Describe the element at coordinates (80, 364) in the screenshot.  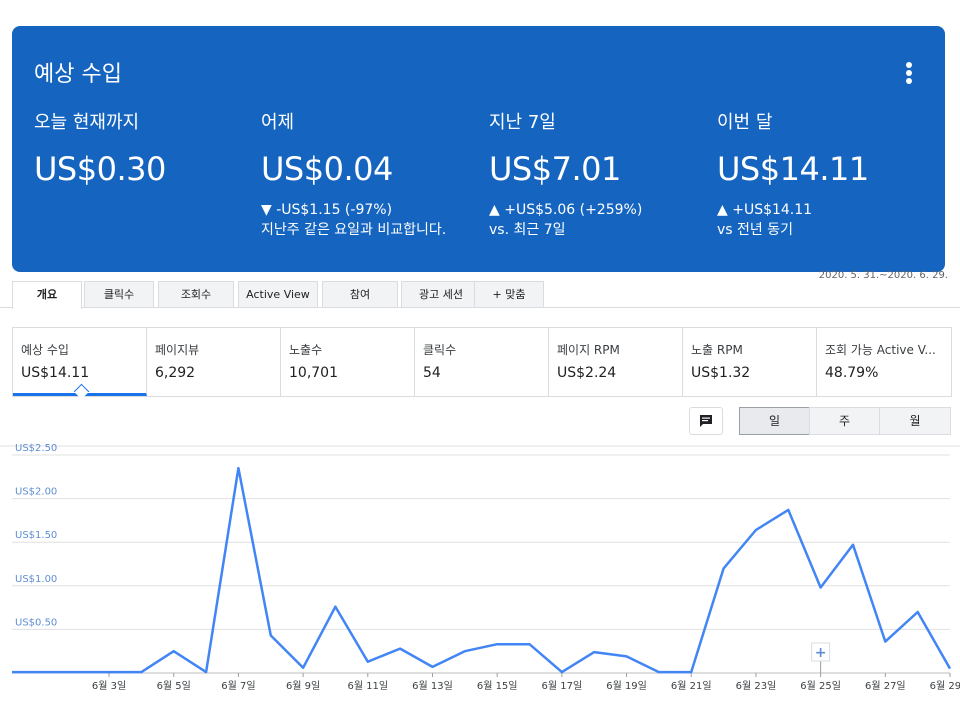
I see `metric-estimated-earnings: 예상 수입 US$14.11` at that location.